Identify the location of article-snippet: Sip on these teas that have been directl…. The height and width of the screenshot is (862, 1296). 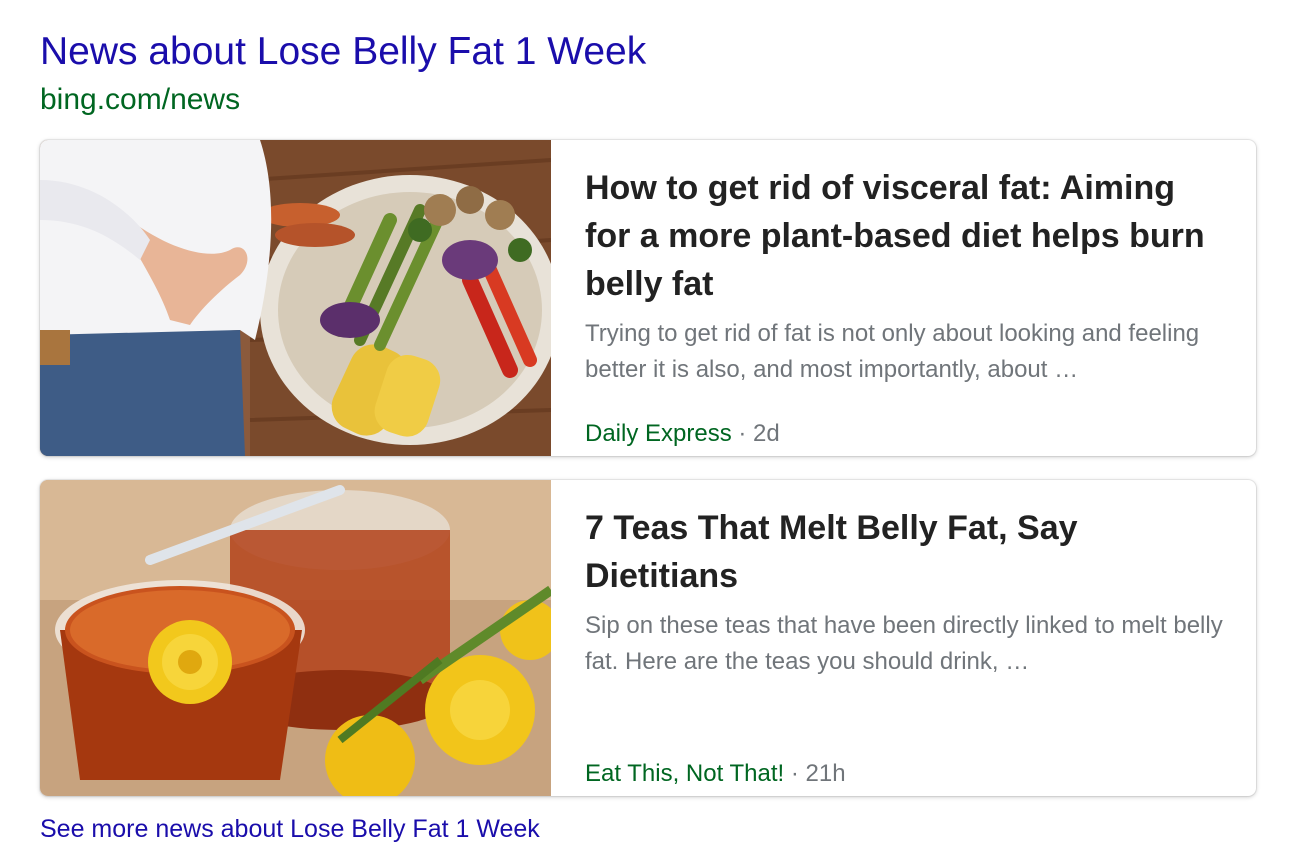
(904, 643).